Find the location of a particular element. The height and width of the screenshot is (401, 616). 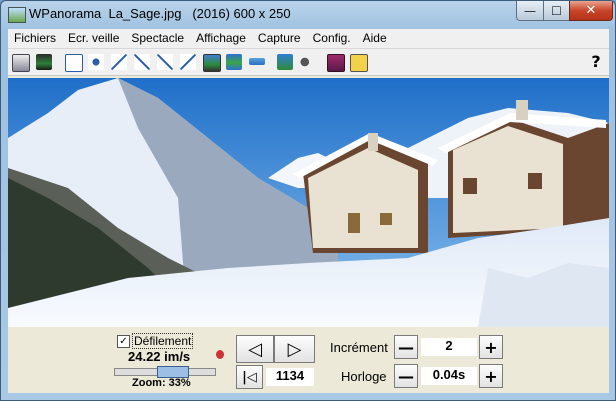

frame-field: 1134 is located at coordinates (290, 377).